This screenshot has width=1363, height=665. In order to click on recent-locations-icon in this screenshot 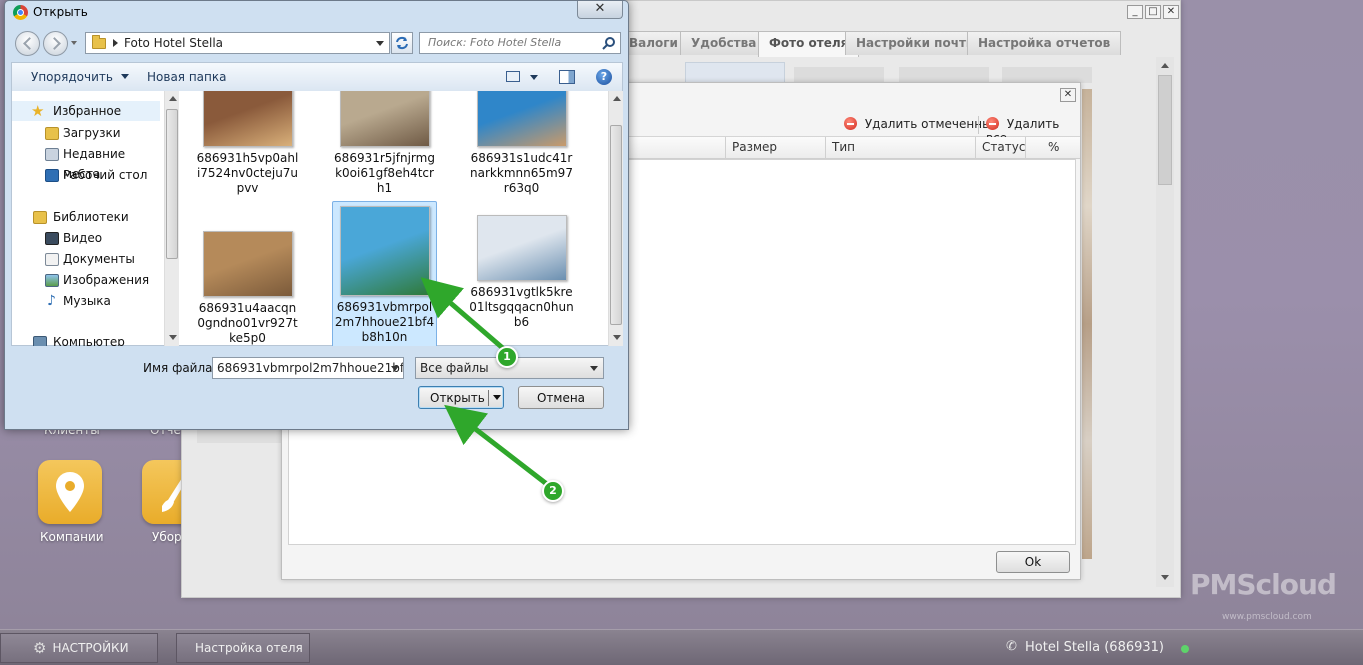, I will do `click(74, 43)`.